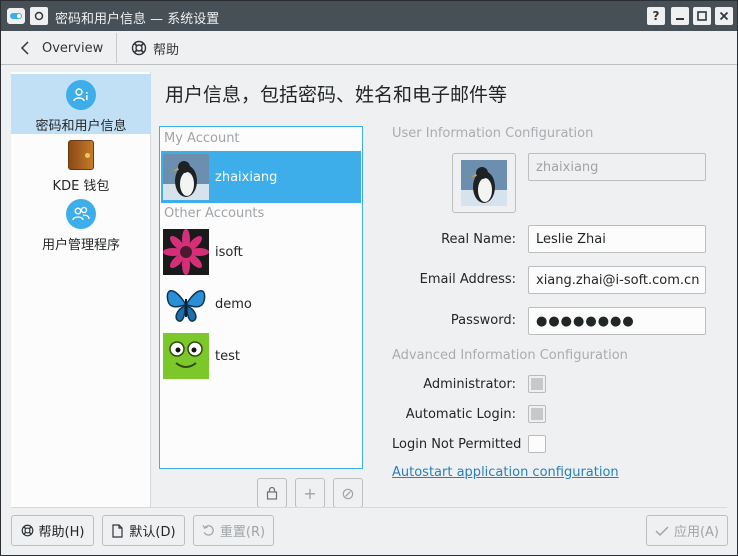 The height and width of the screenshot is (556, 738). Describe the element at coordinates (369, 507) in the screenshot. I see `footer-divider` at that location.